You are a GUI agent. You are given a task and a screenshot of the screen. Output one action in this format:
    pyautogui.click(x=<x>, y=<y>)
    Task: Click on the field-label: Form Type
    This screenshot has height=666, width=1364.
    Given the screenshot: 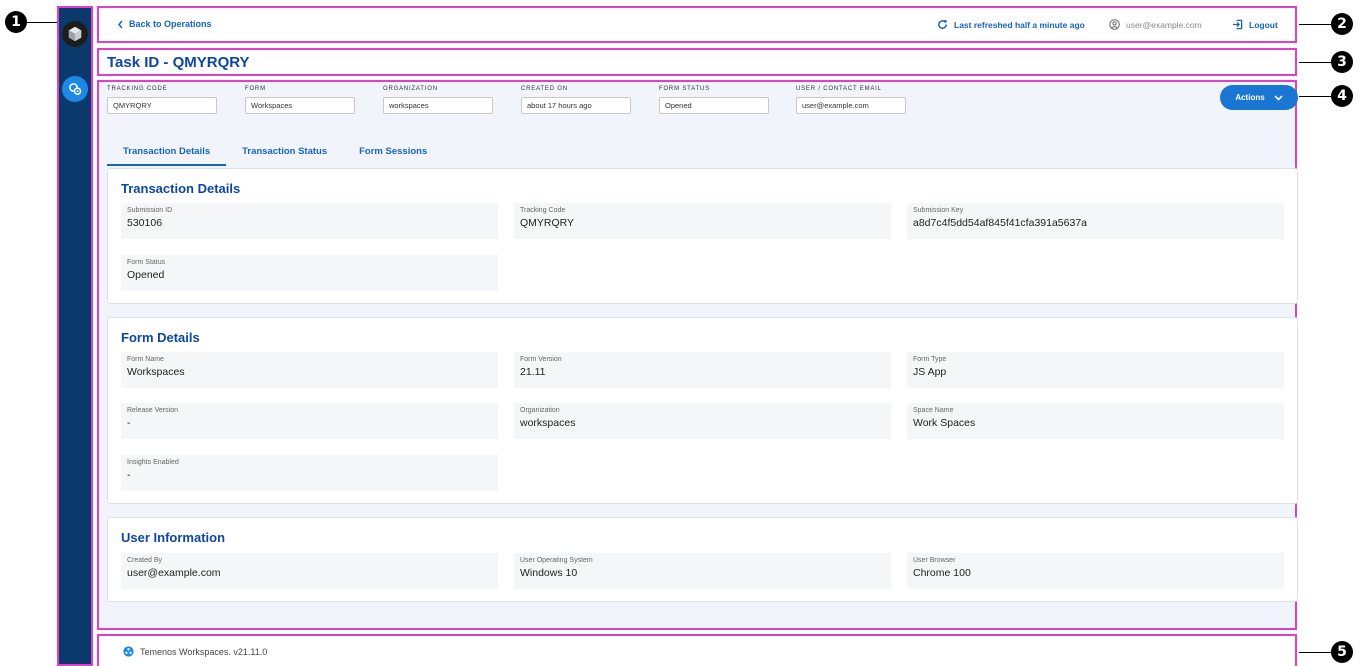 What is the action you would take?
    pyautogui.click(x=930, y=359)
    